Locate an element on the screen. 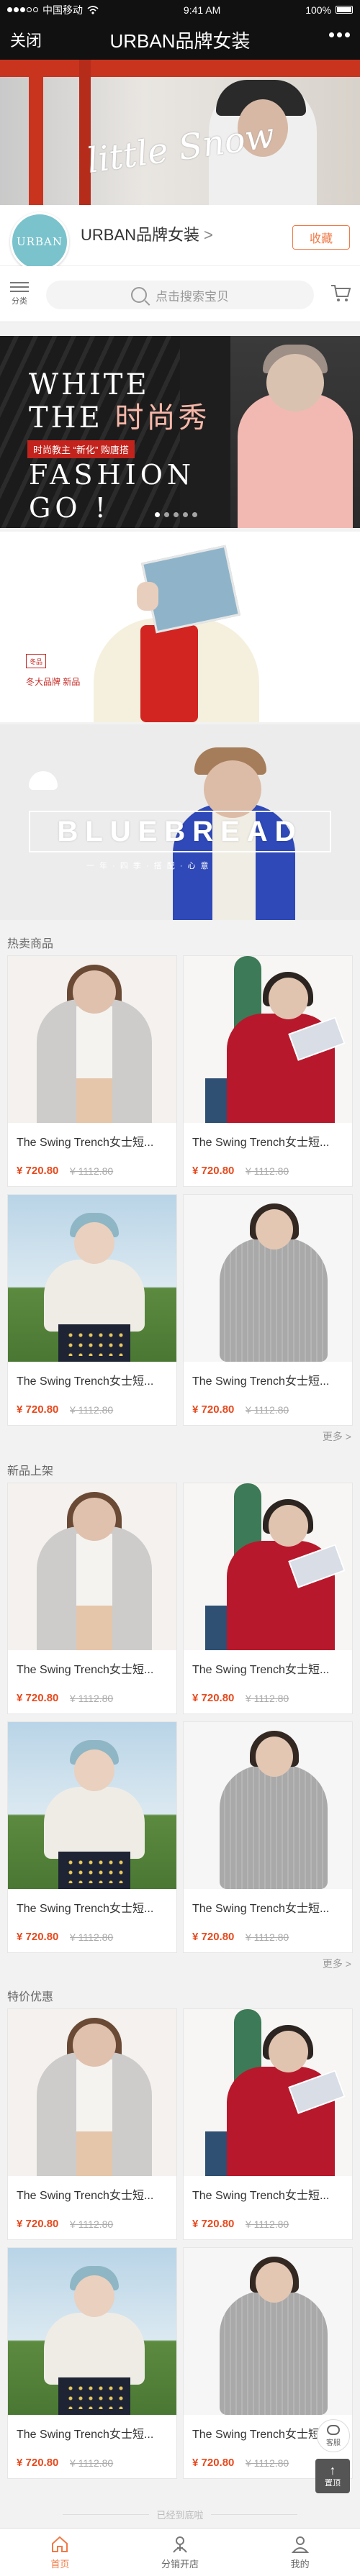  shop-name-link: URBAN品牌女装 > is located at coordinates (147, 233).